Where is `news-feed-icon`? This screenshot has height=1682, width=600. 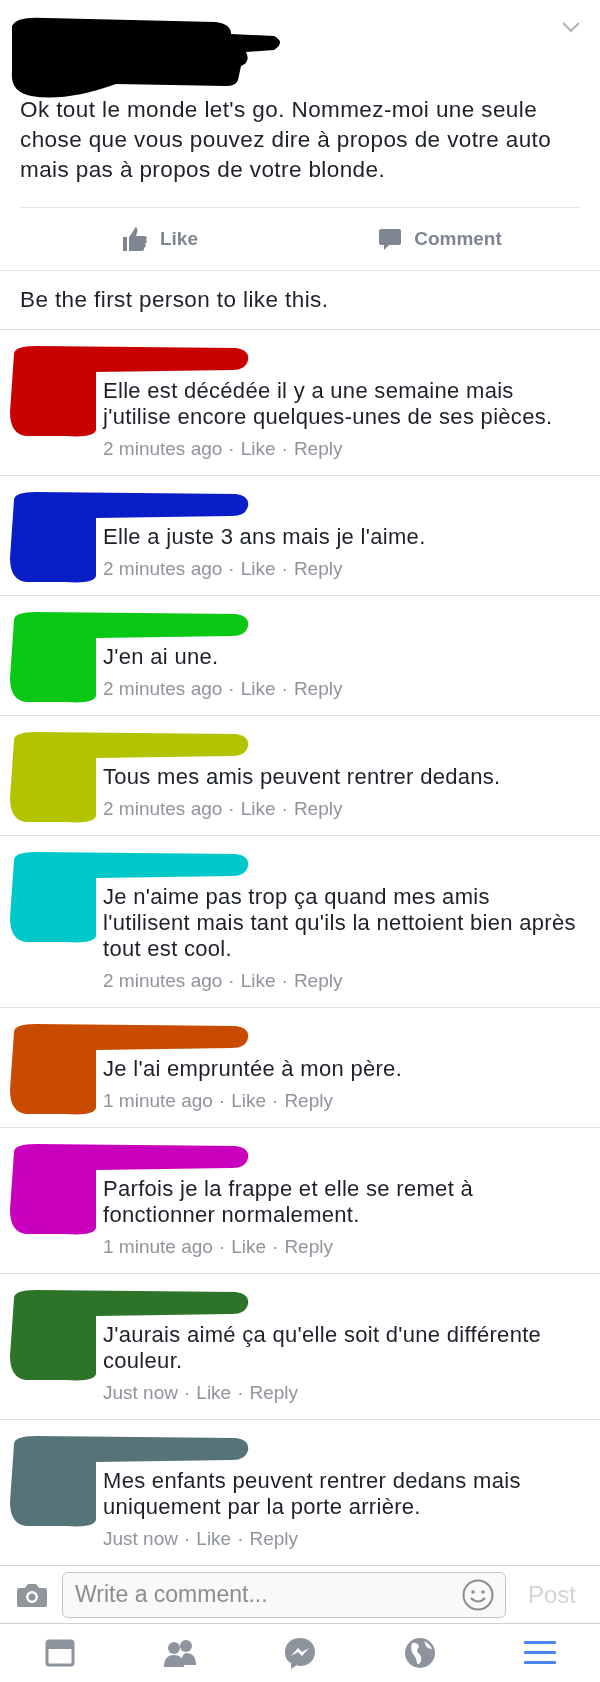 news-feed-icon is located at coordinates (60, 1653).